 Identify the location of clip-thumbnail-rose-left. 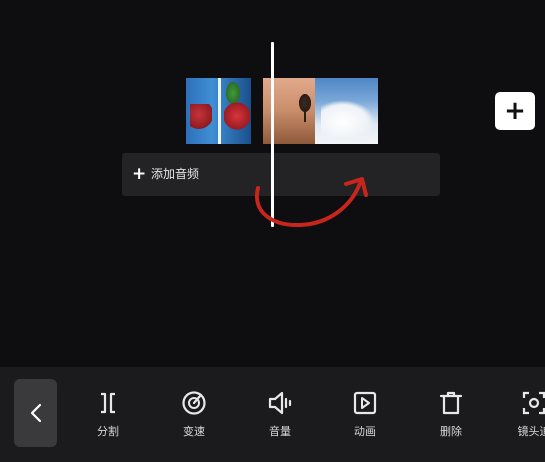
(201, 117).